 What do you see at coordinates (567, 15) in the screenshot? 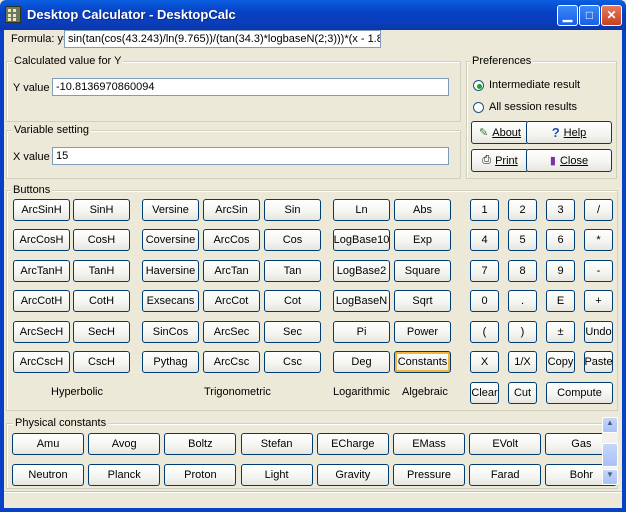
I see `minimize-button: ▁` at bounding box center [567, 15].